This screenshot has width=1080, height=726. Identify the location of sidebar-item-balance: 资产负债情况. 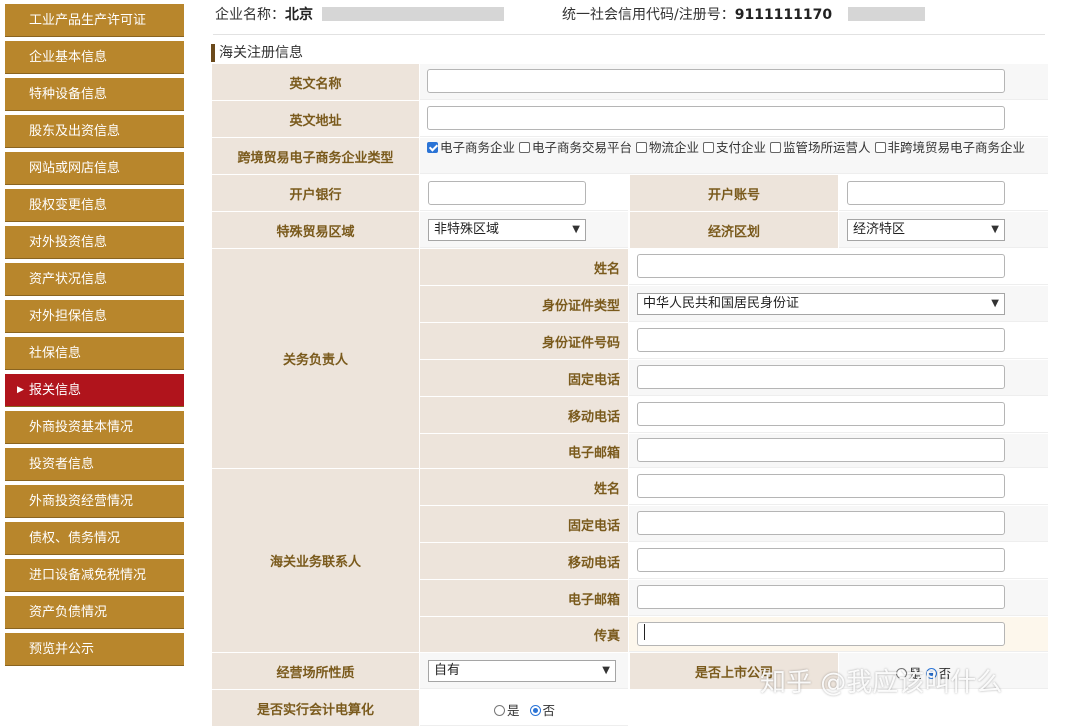
(94, 612).